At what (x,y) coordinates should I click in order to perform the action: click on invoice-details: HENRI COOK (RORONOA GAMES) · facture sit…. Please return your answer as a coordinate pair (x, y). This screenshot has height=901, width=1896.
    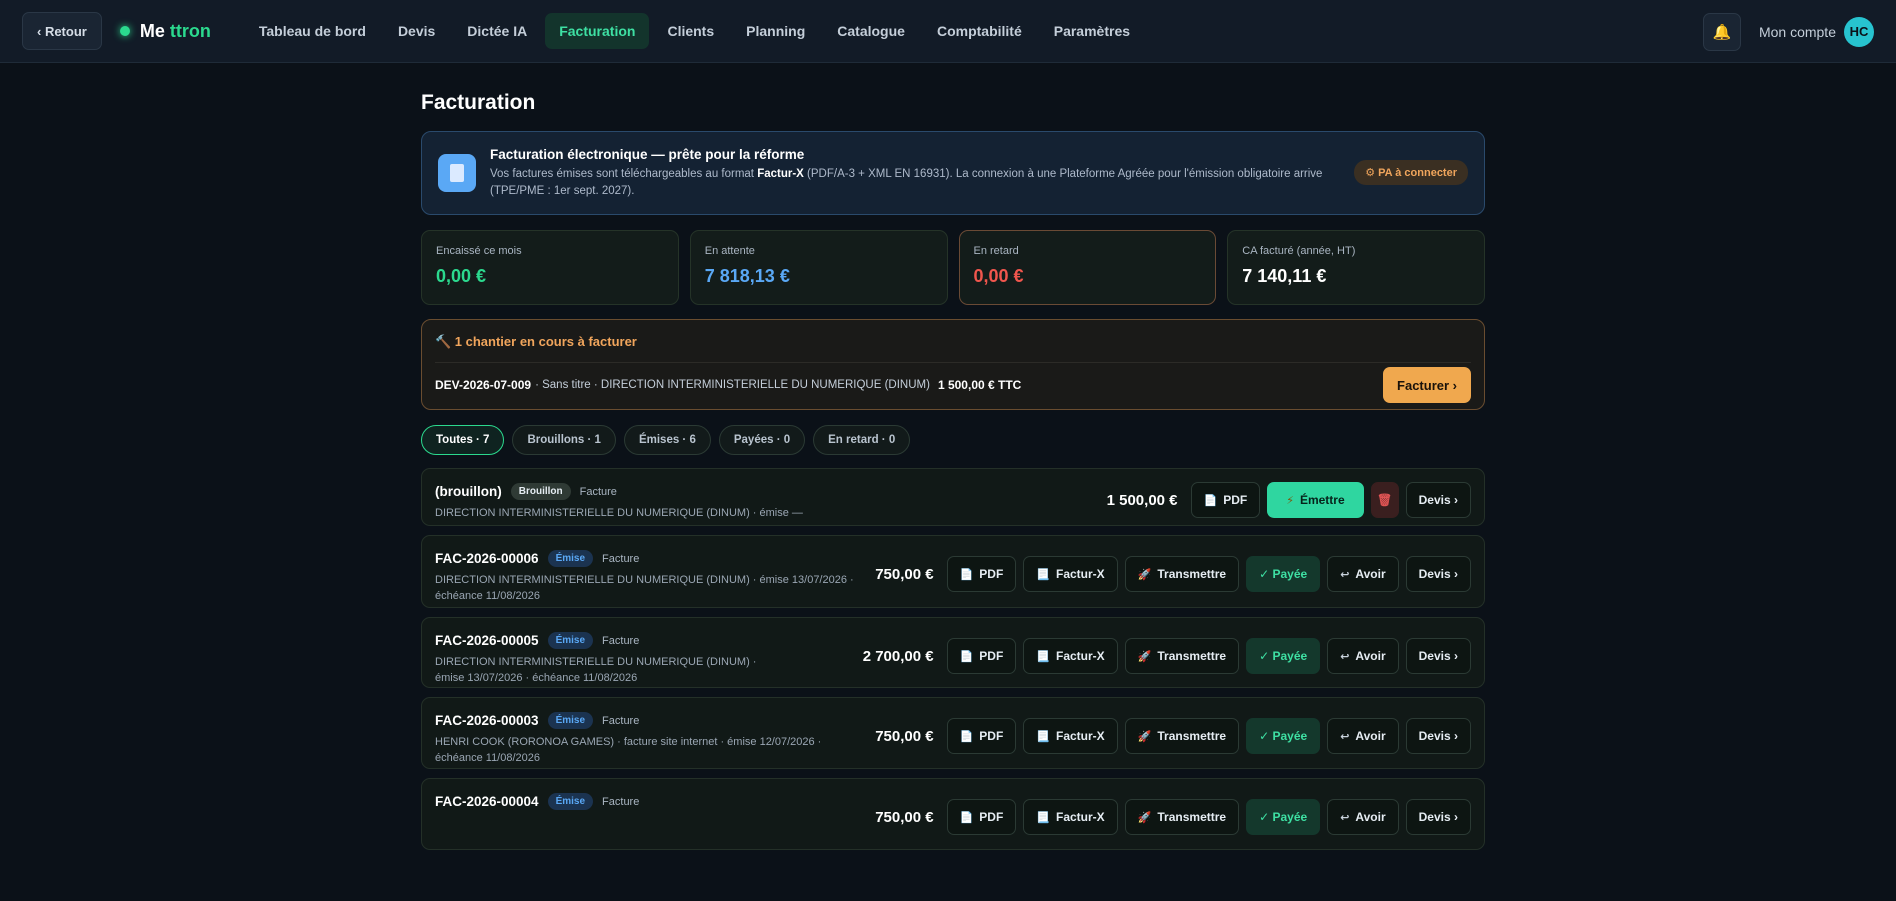
    Looking at the image, I should click on (628, 750).